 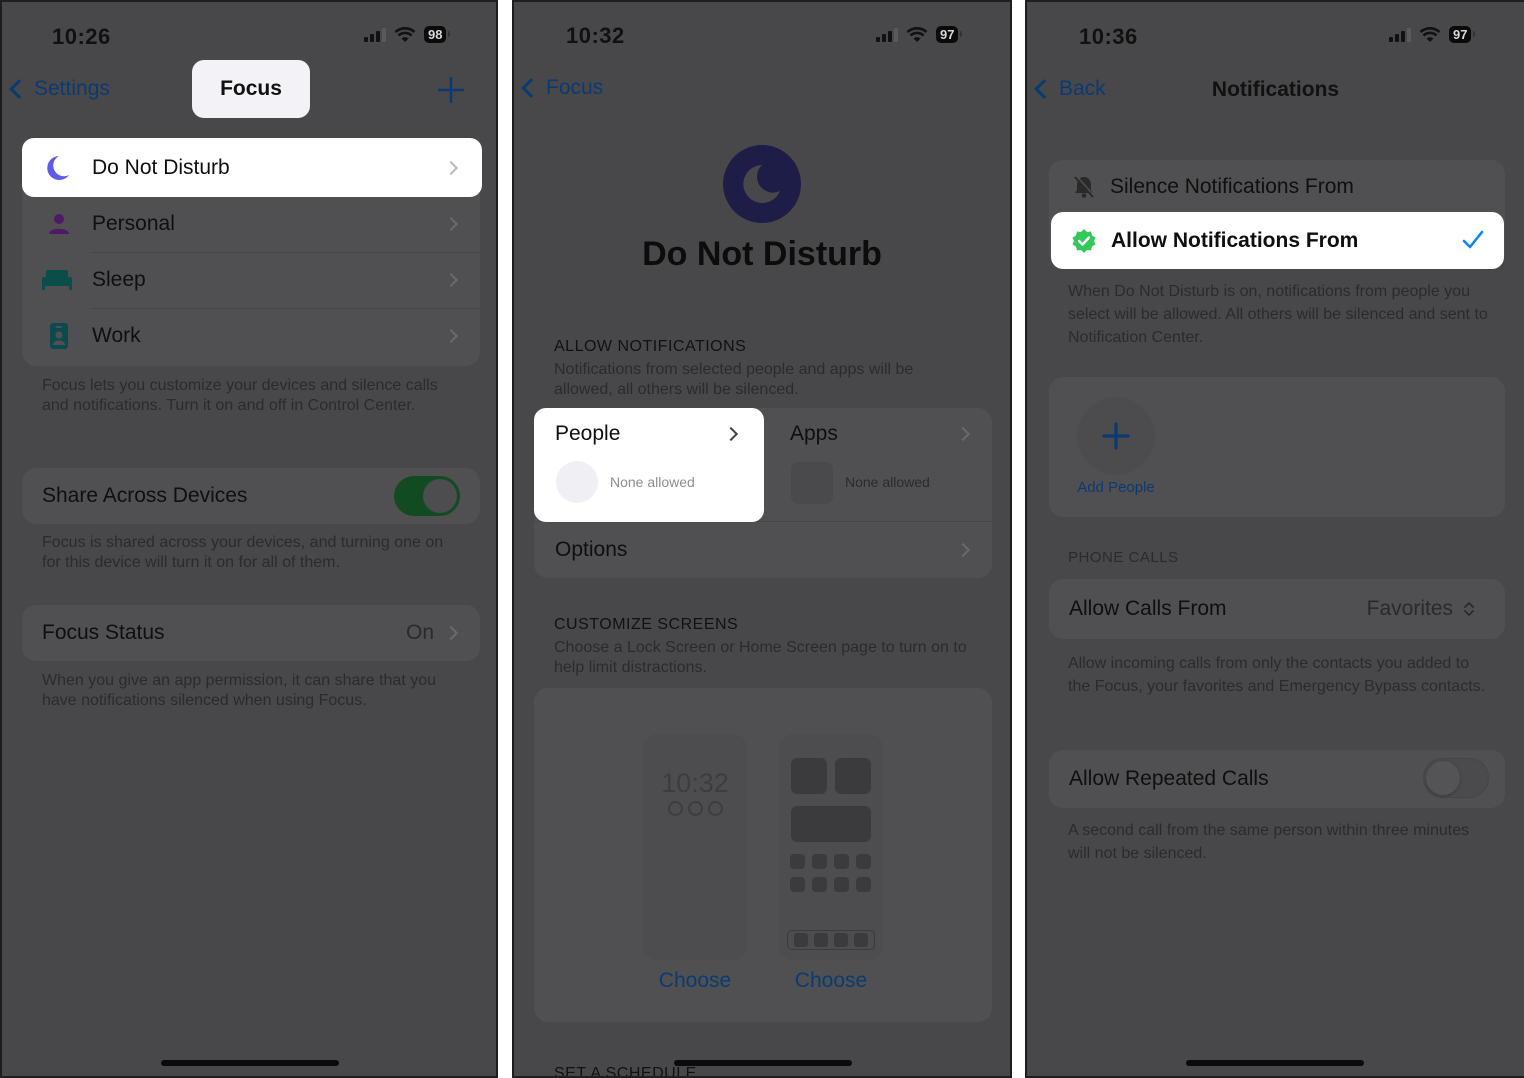 I want to click on chevron-left-icon, so click(x=19, y=89).